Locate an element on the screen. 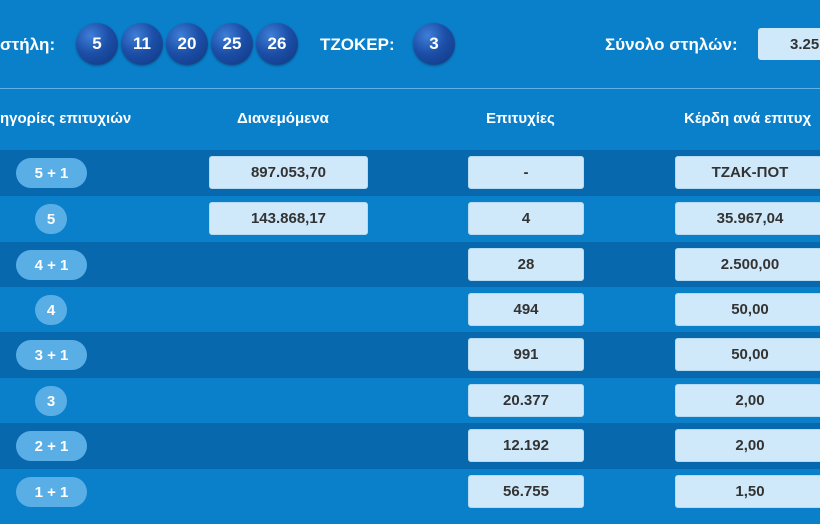 Image resolution: width=820 pixels, height=524 pixels. prize-cell: ΤΖΑΚ-ΠΟΤ is located at coordinates (747, 172).